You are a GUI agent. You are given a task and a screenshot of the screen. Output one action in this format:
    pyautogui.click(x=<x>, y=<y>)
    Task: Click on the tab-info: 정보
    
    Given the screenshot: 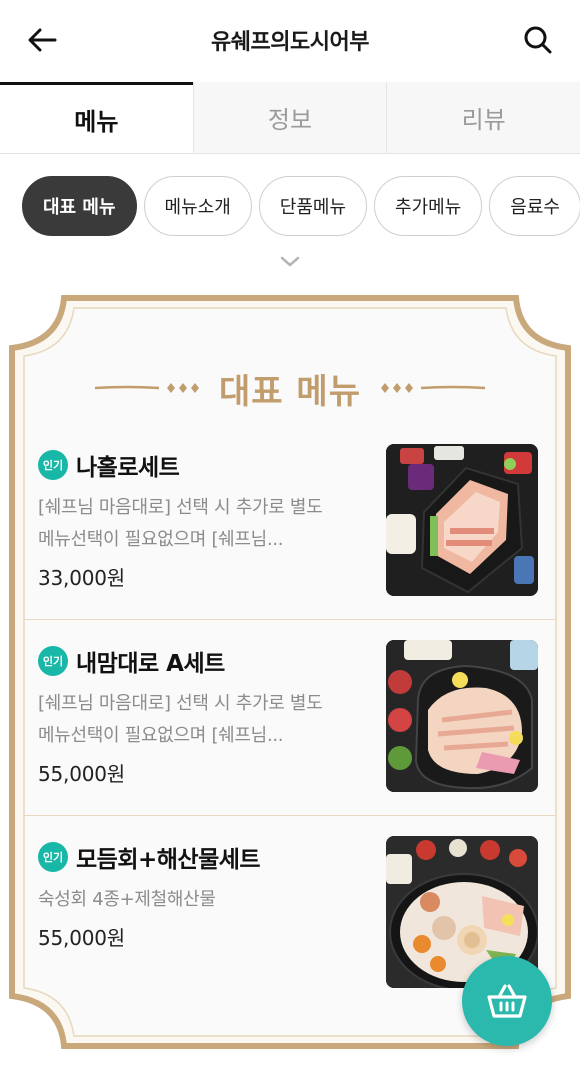 What is the action you would take?
    pyautogui.click(x=289, y=117)
    